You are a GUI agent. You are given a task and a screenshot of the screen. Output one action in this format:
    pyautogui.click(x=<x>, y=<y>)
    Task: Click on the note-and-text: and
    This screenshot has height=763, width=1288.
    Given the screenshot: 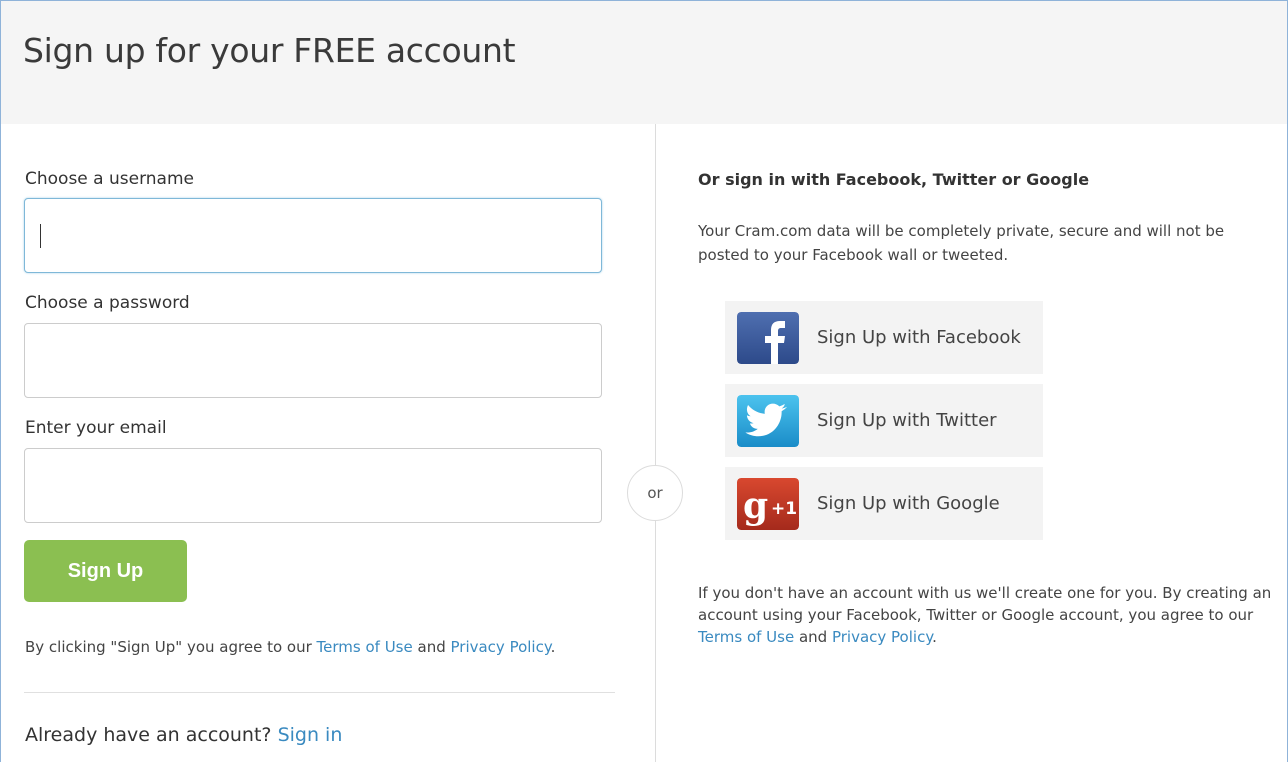 What is the action you would take?
    pyautogui.click(x=813, y=637)
    